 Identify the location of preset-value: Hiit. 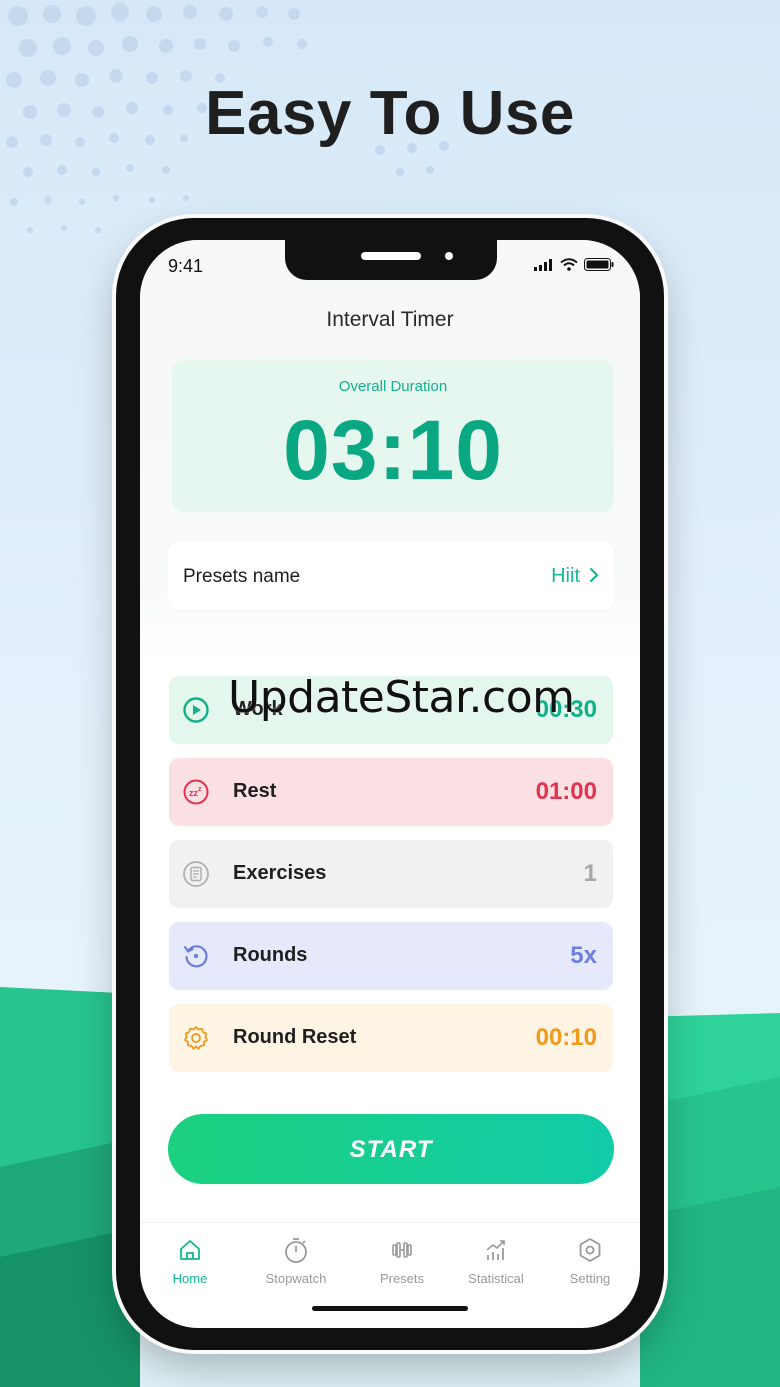
(565, 576).